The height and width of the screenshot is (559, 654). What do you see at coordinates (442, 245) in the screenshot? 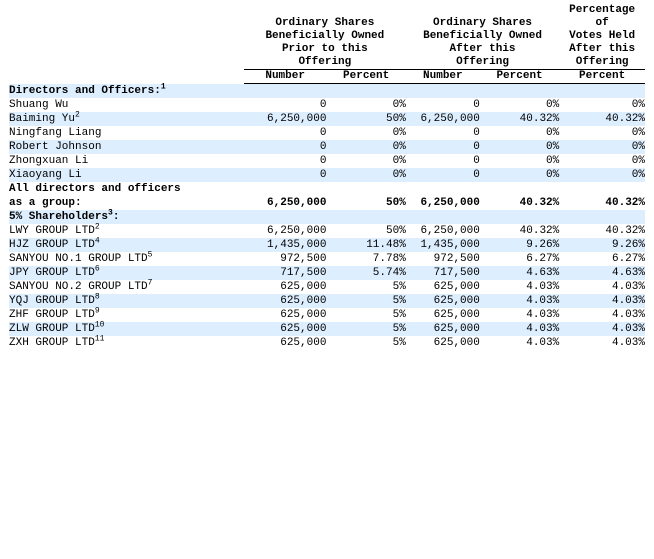
I see `cell-number-after: 1,435,000` at bounding box center [442, 245].